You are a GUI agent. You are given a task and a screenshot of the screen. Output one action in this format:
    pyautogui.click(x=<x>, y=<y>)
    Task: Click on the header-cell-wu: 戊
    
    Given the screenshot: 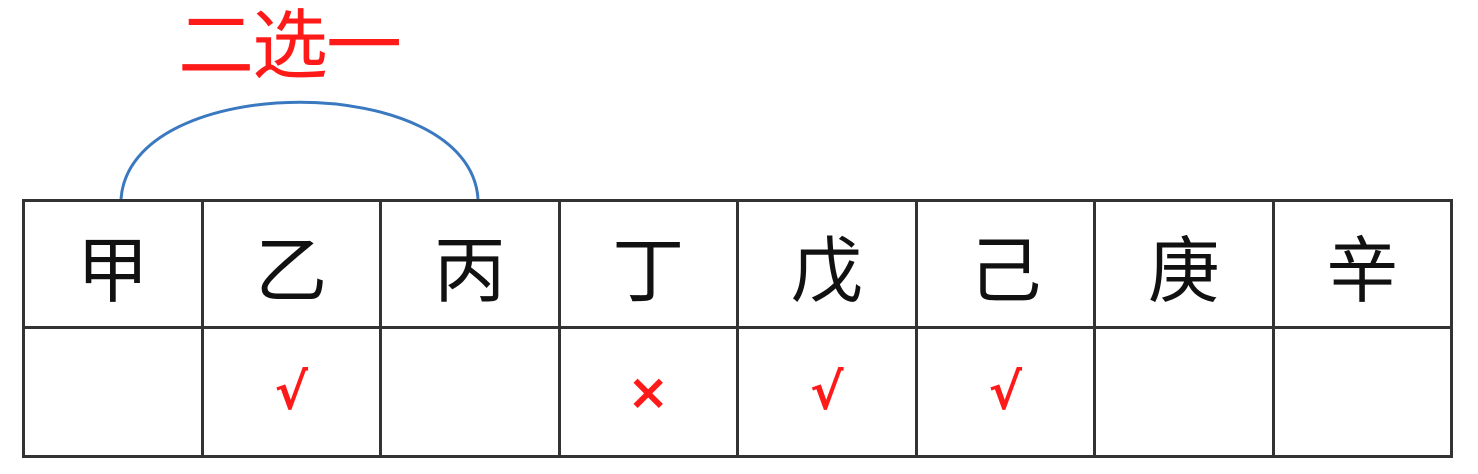 What is the action you would take?
    pyautogui.click(x=827, y=264)
    